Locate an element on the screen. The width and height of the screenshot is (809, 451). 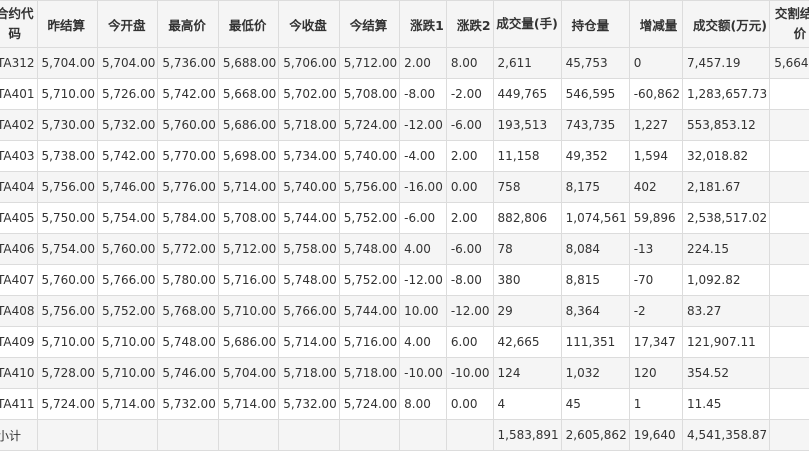
table-cell: 5,712.00 is located at coordinates (248, 249).